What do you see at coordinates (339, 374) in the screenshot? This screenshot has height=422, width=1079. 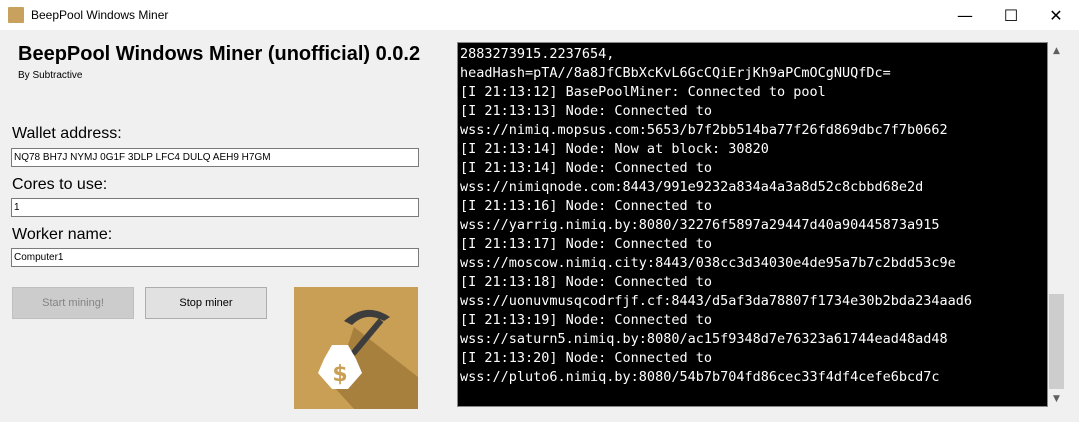 I see `dollar-symbol: $` at bounding box center [339, 374].